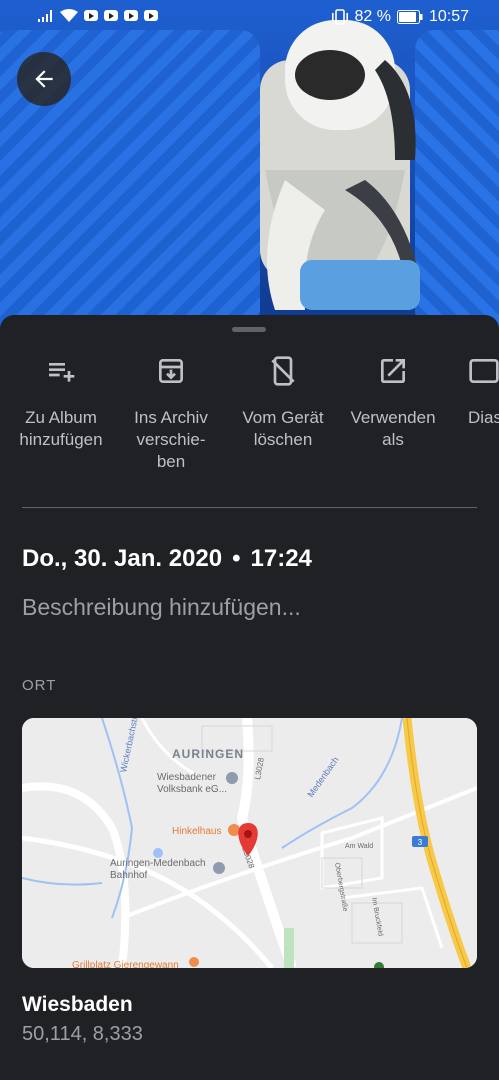  I want to click on battery-icon, so click(409, 17).